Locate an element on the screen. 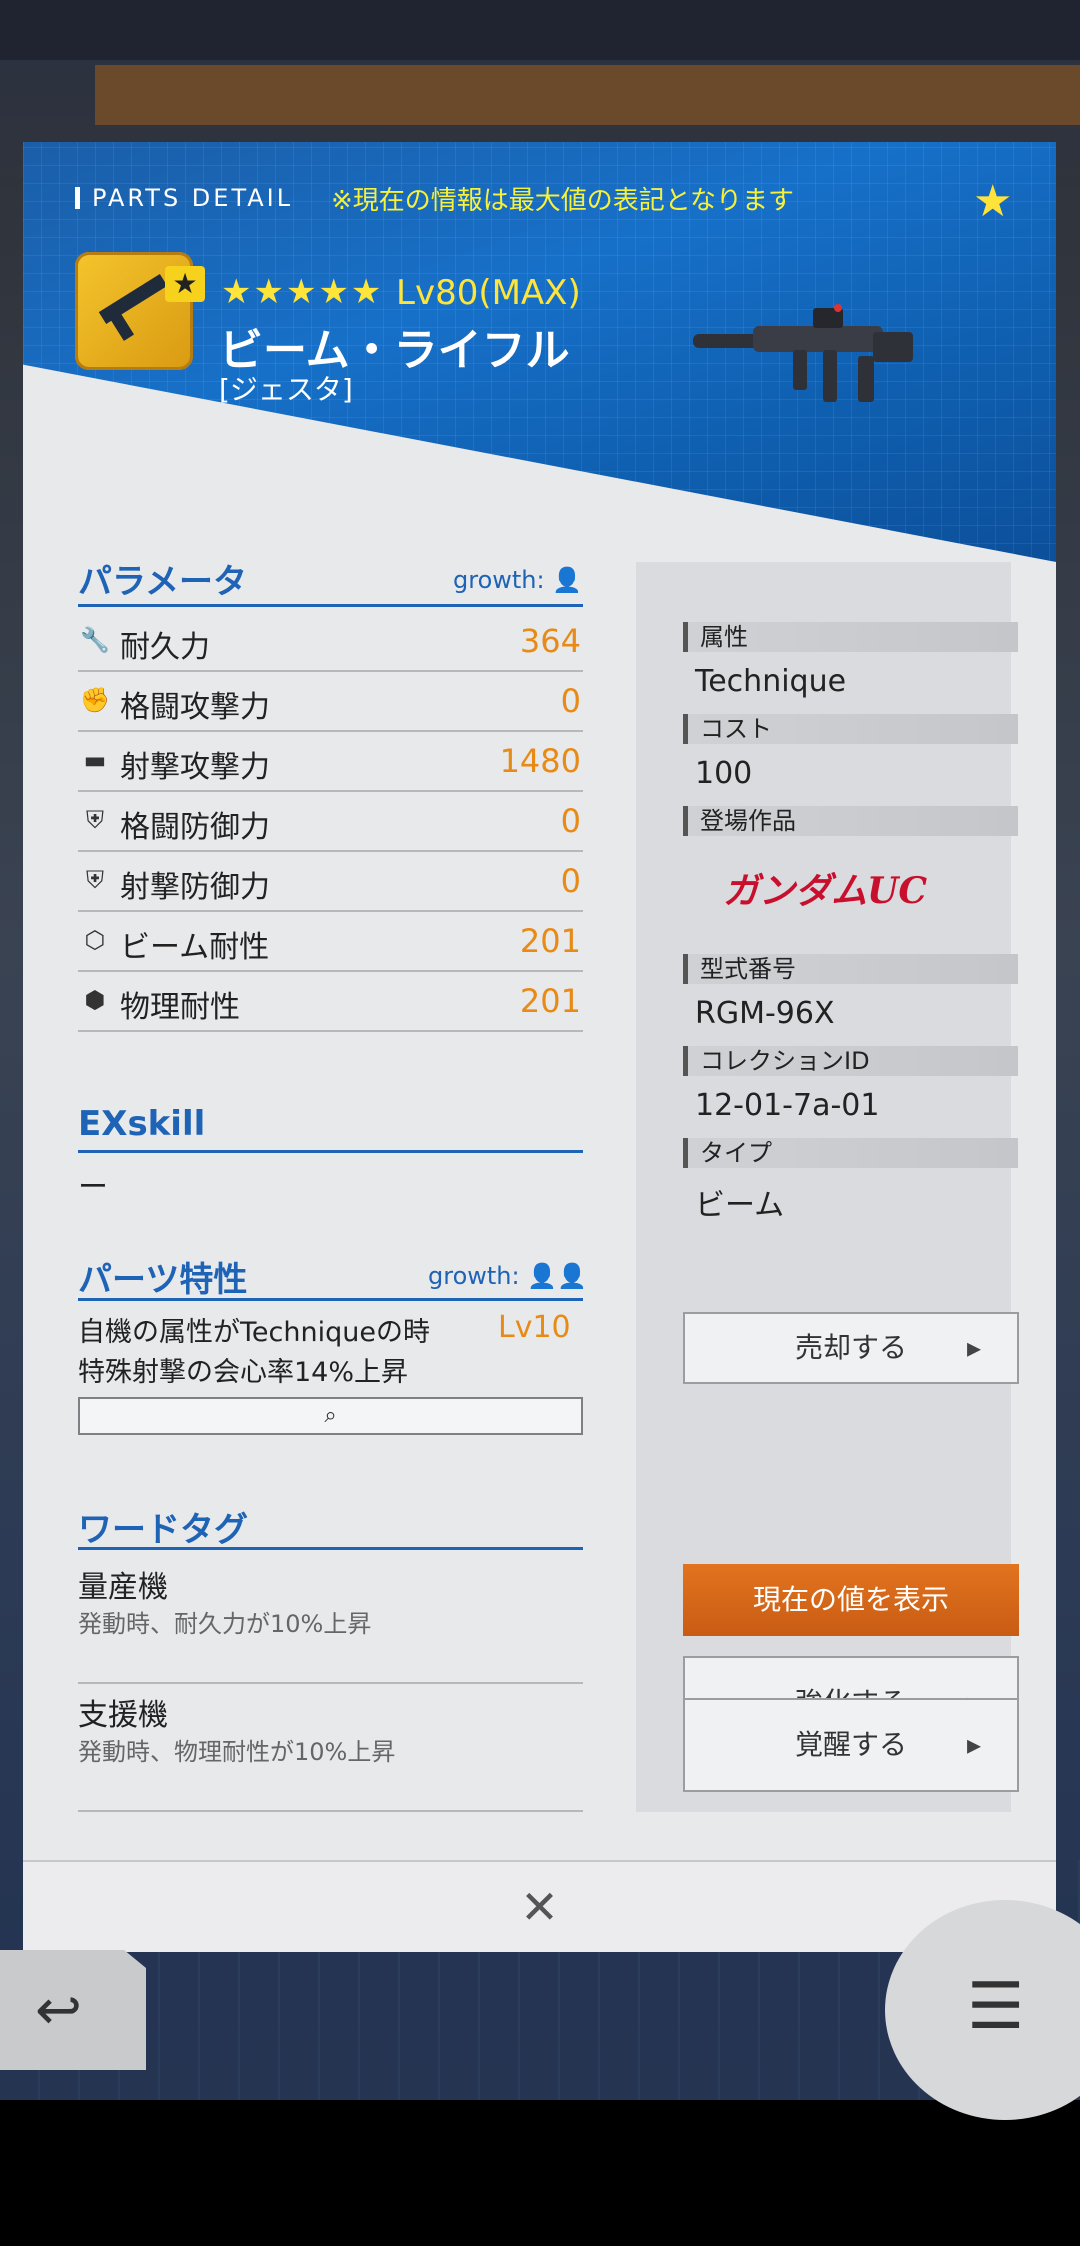 Image resolution: width=1080 pixels, height=2246 pixels. bottom-bar is located at coordinates (540, 2173).